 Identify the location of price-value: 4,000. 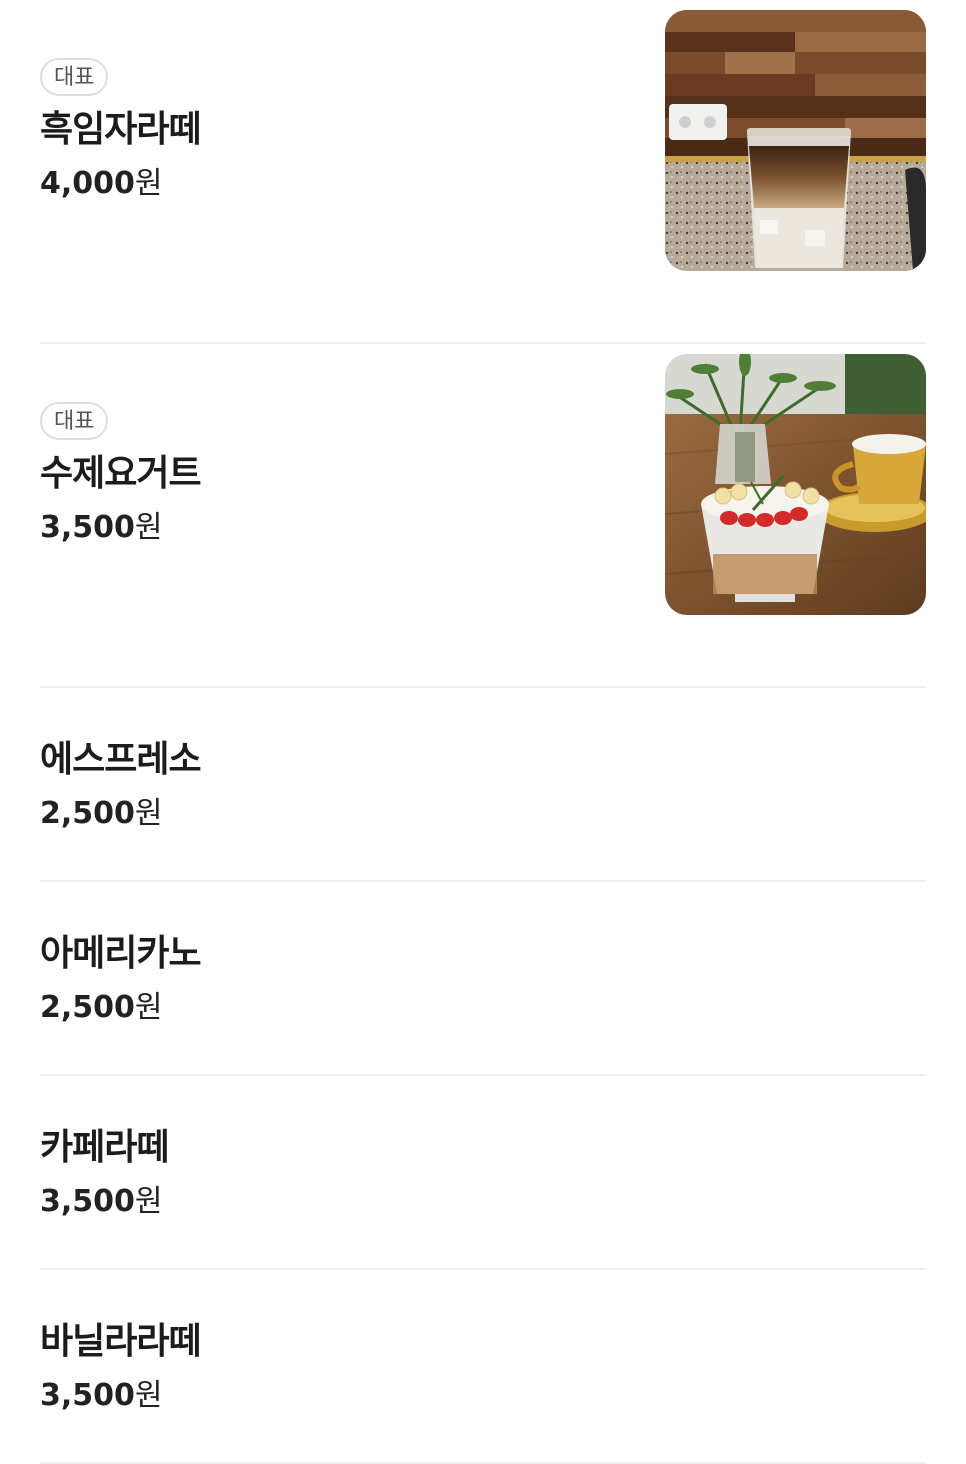
(87, 183).